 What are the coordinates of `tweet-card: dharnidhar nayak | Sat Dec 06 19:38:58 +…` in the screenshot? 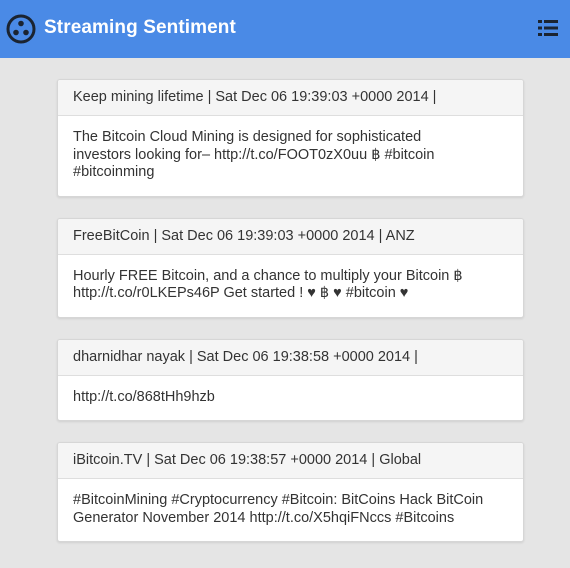 It's located at (290, 379).